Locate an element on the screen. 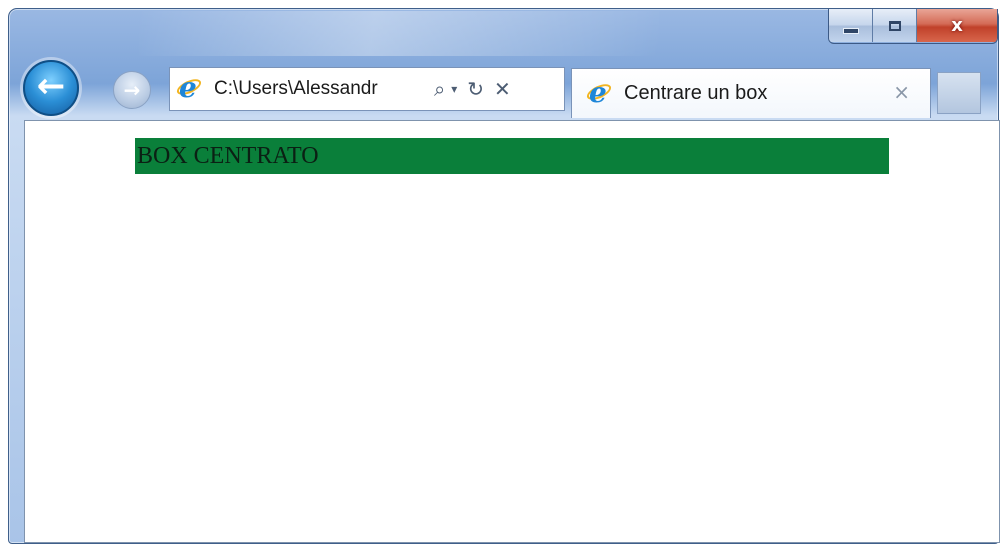 Image resolution: width=1001 pixels, height=546 pixels. window-controls: x is located at coordinates (913, 26).